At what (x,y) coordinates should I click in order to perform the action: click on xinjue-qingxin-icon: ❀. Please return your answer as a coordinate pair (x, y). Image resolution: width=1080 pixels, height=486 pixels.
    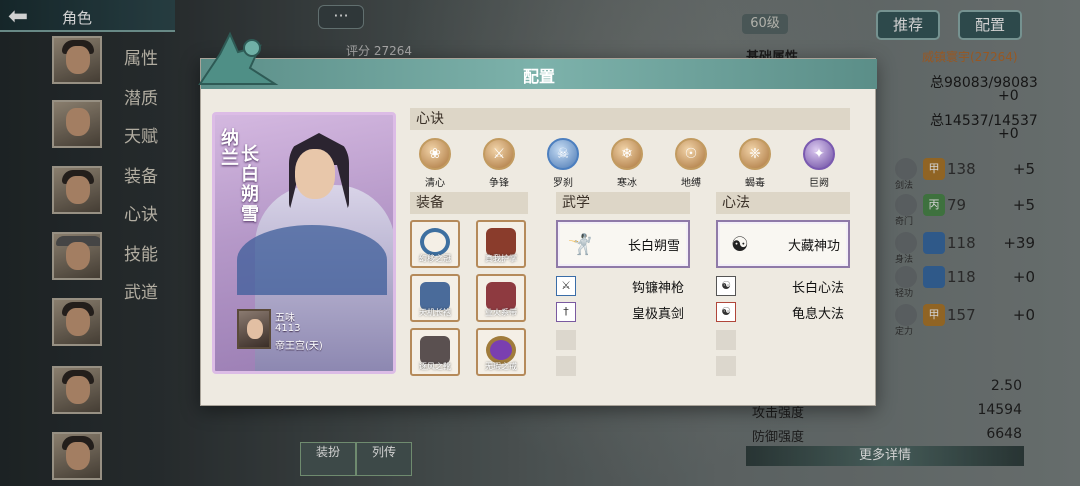
    Looking at the image, I should click on (435, 154).